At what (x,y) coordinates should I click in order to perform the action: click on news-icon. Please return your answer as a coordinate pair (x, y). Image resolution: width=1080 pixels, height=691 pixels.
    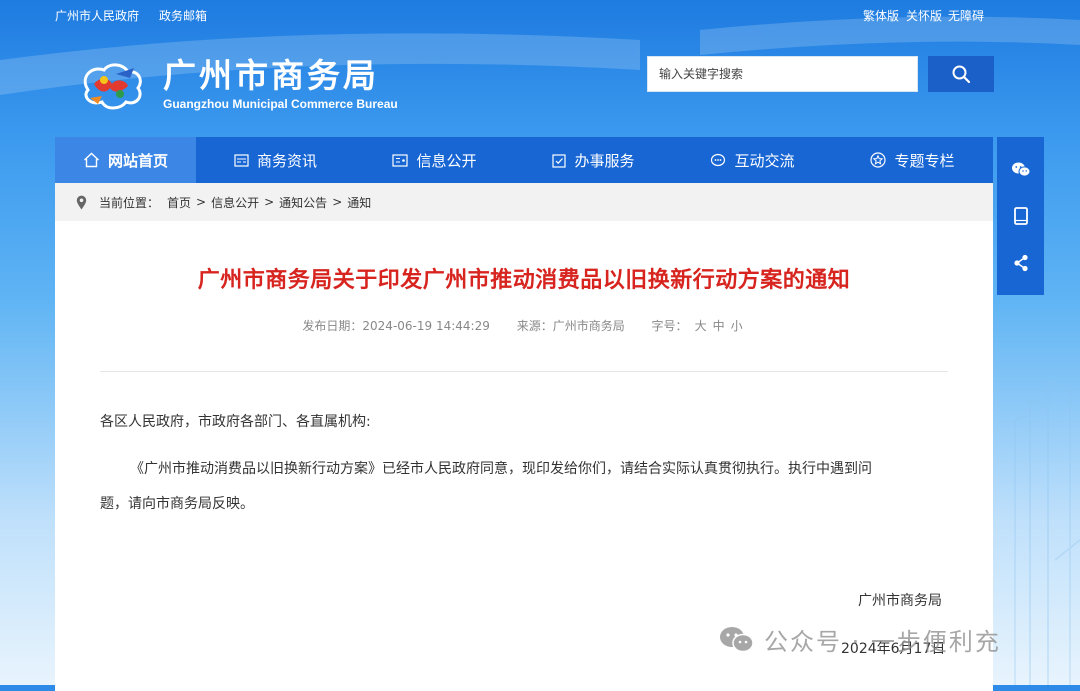
    Looking at the image, I should click on (241, 160).